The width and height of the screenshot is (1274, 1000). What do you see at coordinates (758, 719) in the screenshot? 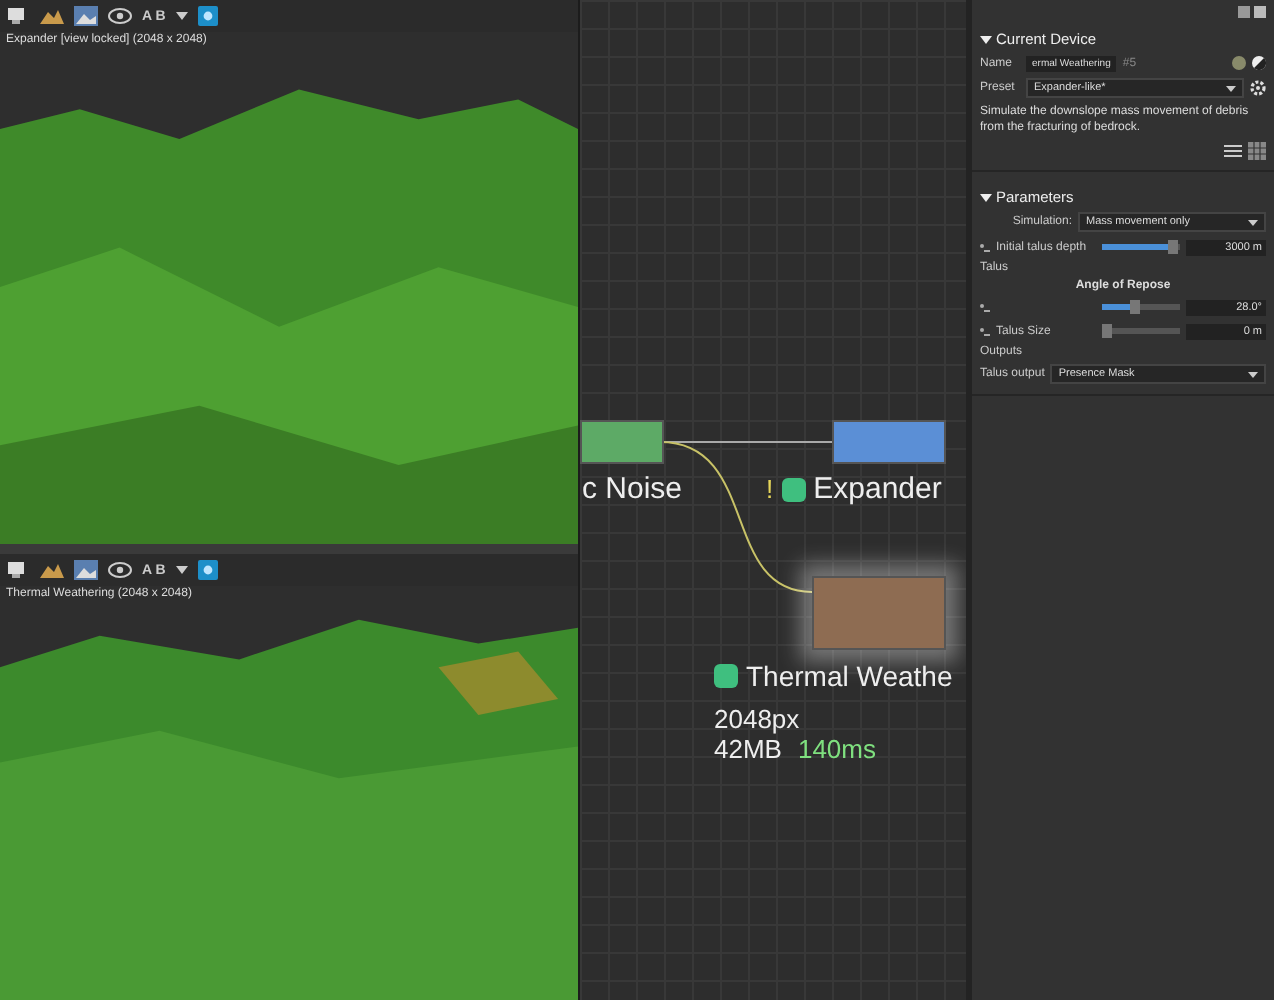
I see `node-resolution: 2048px` at bounding box center [758, 719].